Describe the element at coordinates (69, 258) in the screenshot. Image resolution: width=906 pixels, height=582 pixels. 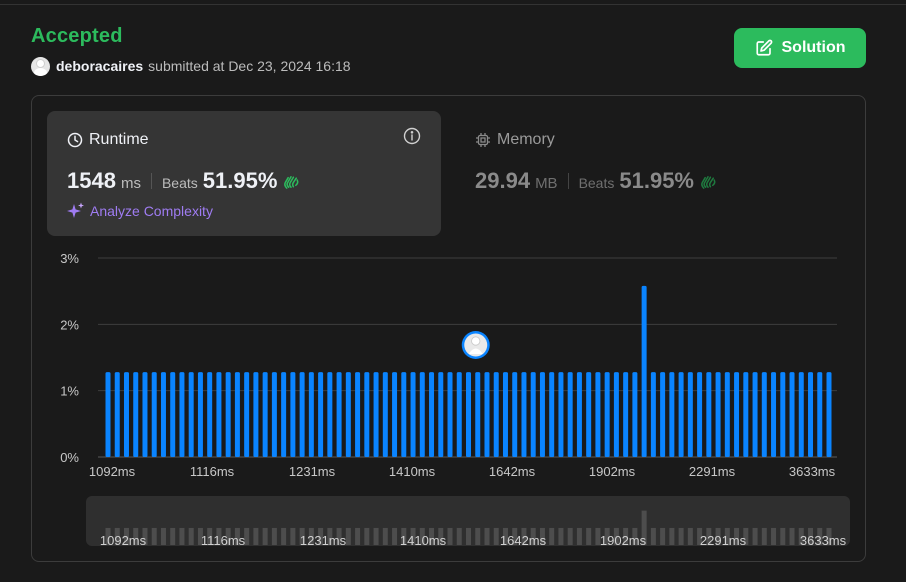
I see `y-tick-label: 3%` at that location.